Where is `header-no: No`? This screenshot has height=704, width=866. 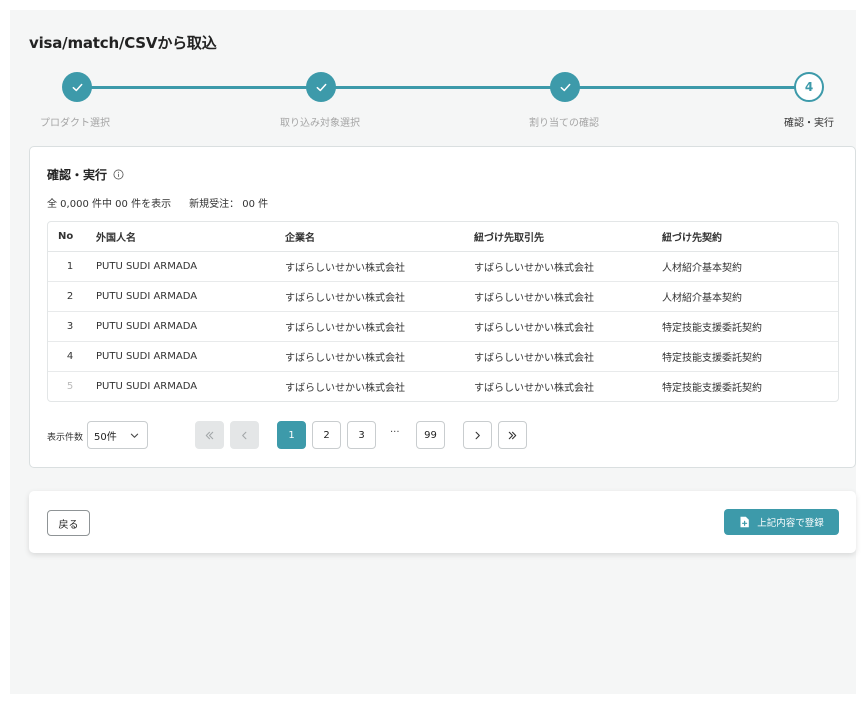
header-no: No is located at coordinates (71, 237).